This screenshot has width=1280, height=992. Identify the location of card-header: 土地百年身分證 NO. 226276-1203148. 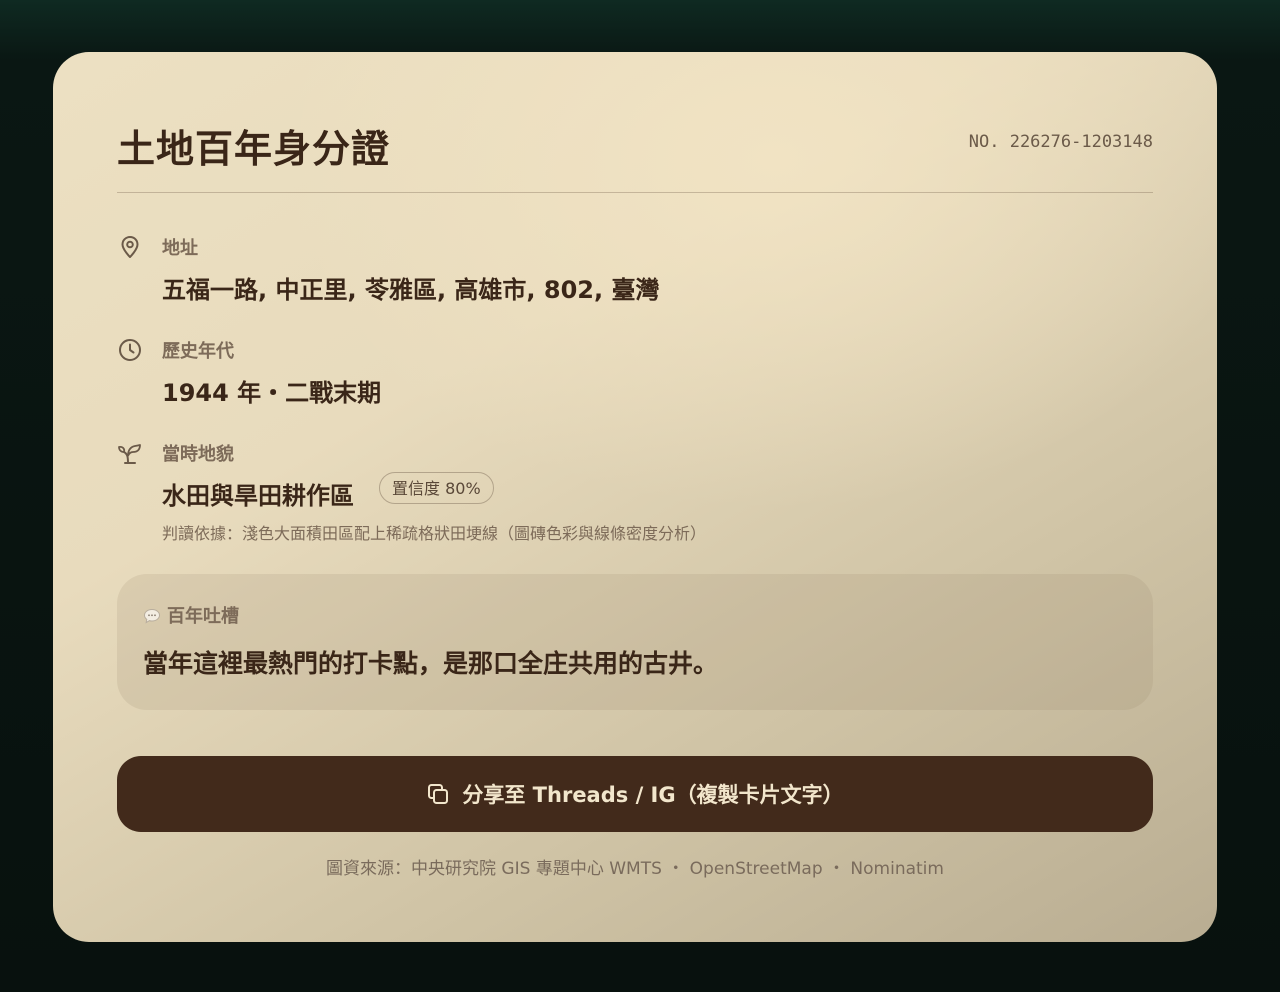
(635, 154).